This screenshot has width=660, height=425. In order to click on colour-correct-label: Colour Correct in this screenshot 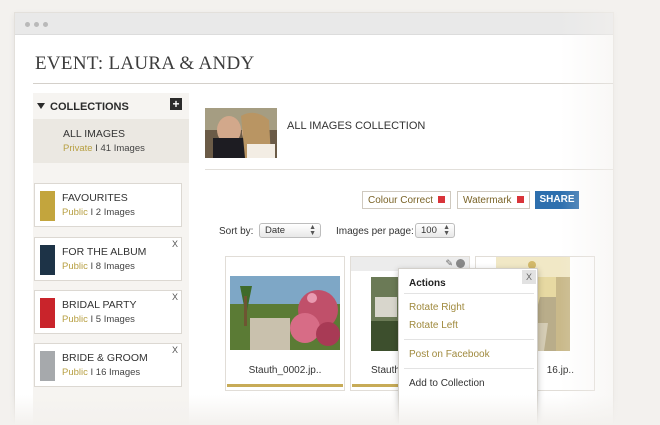, I will do `click(401, 200)`.